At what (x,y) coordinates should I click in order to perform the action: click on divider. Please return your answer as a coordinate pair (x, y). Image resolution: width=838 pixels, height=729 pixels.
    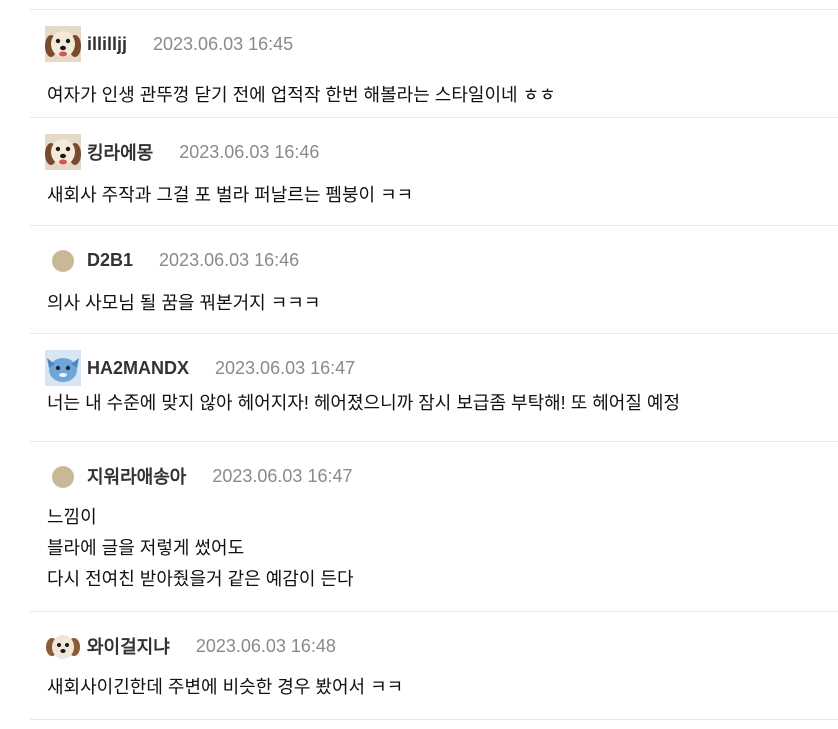
    Looking at the image, I should click on (434, 5).